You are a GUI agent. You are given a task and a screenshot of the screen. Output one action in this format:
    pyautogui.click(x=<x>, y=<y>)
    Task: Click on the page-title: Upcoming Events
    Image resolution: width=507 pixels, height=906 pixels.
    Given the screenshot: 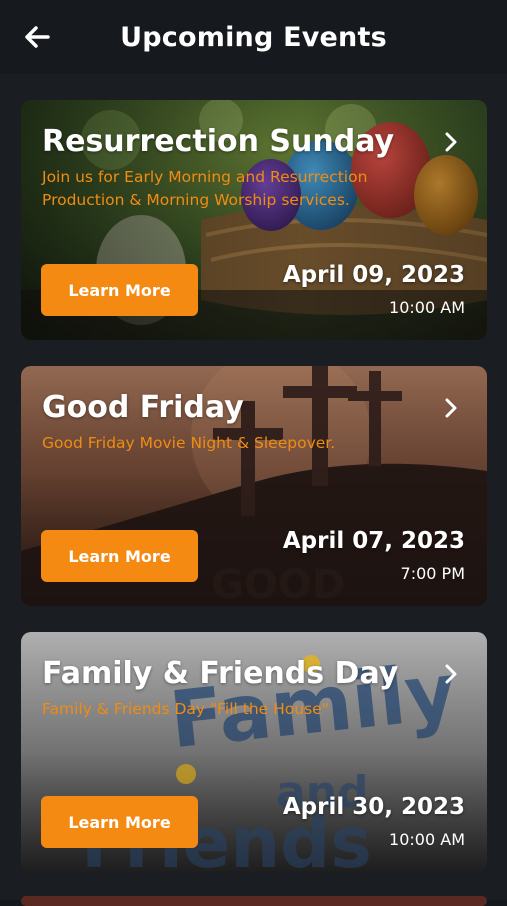 What is the action you would take?
    pyautogui.click(x=253, y=37)
    